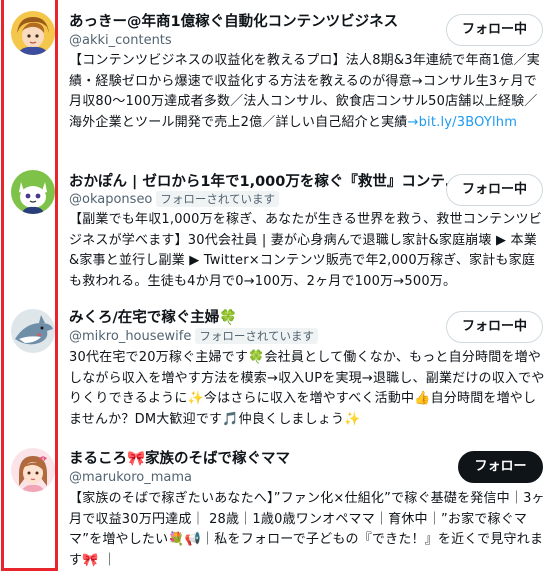 The height and width of the screenshot is (576, 559). I want to click on follow-button: フォロー, so click(500, 467).